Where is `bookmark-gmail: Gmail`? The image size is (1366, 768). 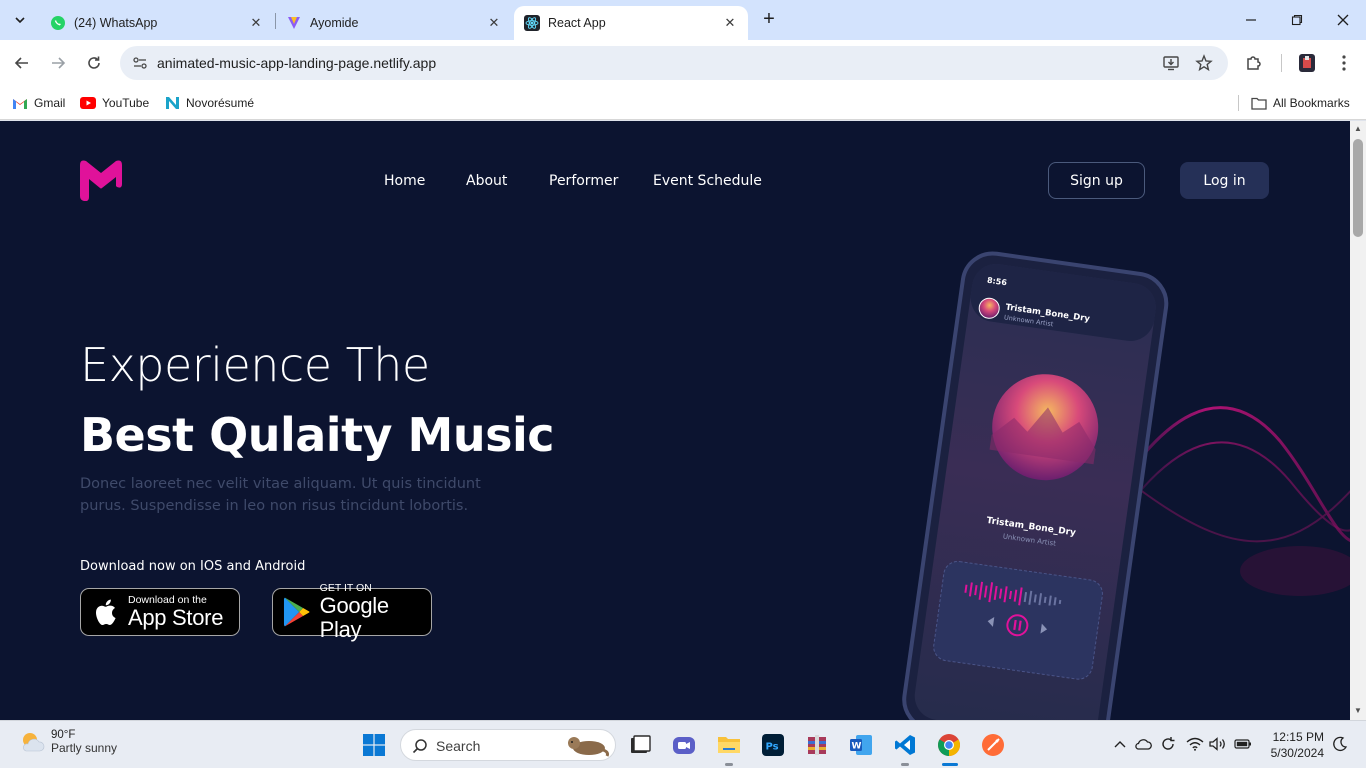 bookmark-gmail: Gmail is located at coordinates (38, 103).